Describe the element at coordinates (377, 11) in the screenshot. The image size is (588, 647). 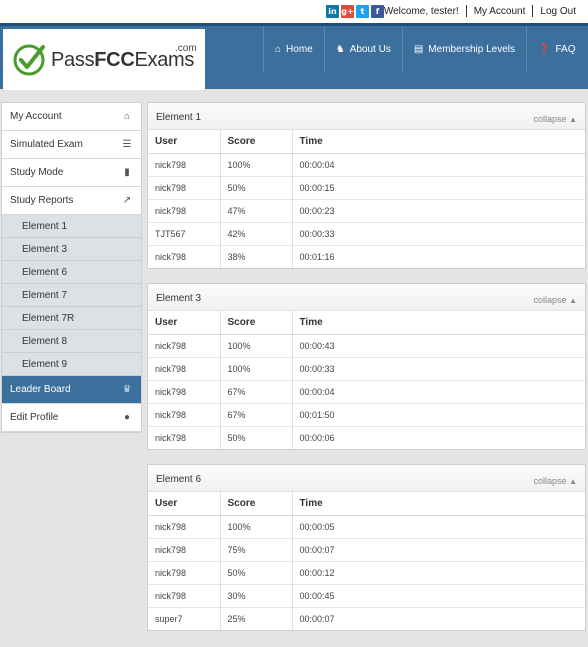
I see `facebook-icon: f` at that location.